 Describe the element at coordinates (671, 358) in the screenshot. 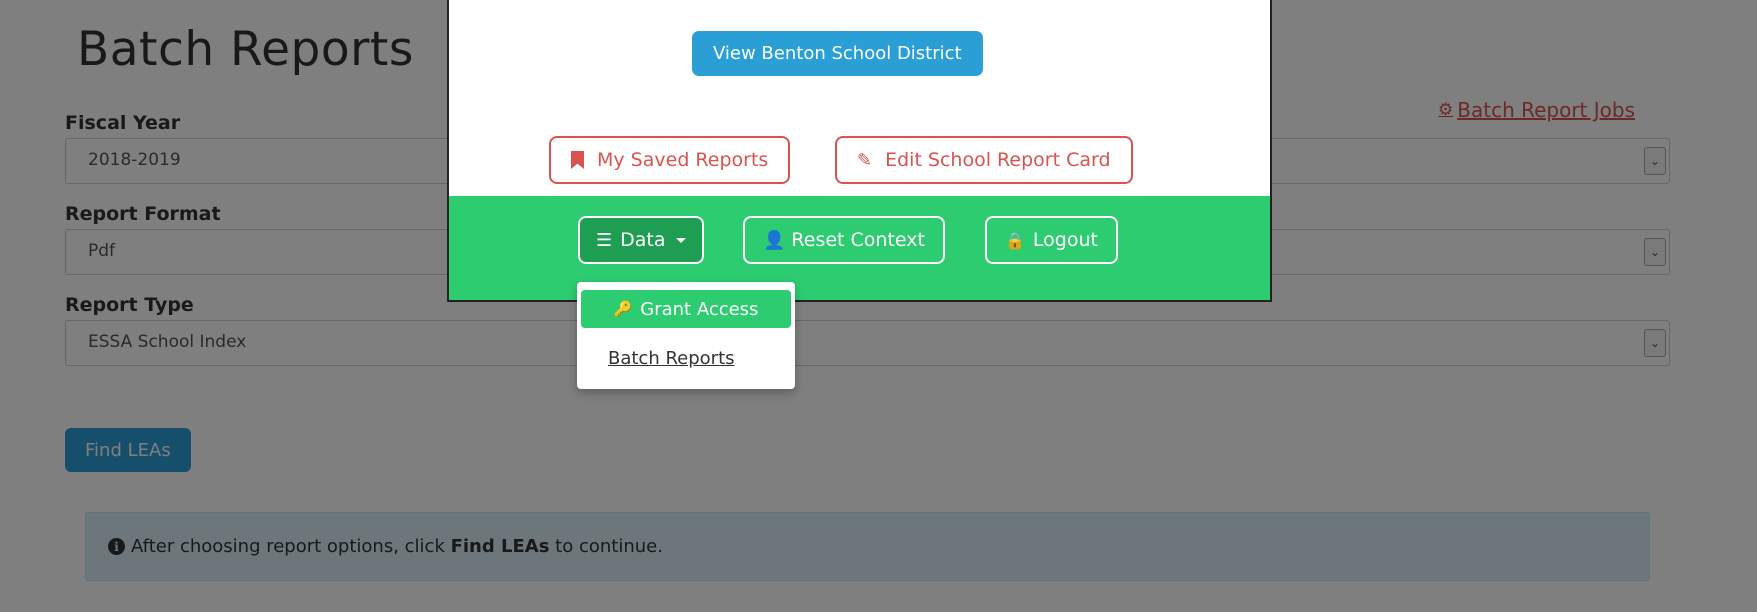

I see `batch-reports-label: Batch Reports` at that location.